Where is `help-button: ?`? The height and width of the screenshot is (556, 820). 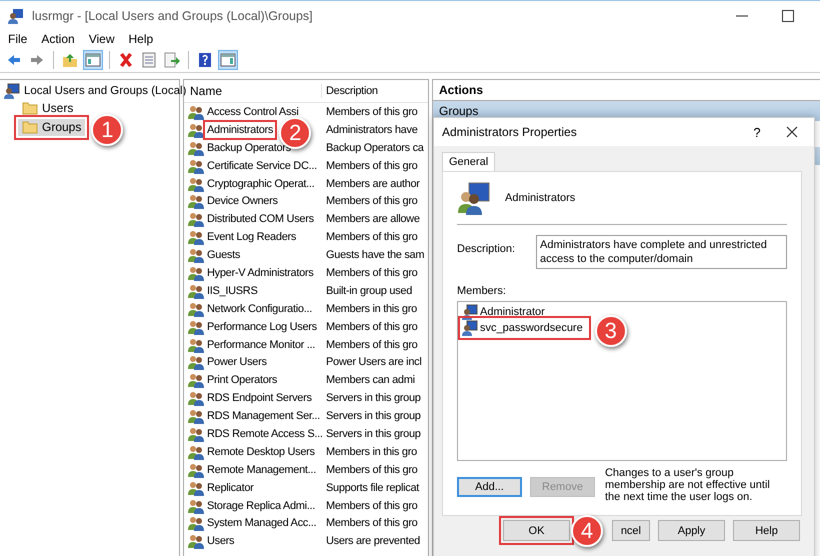 help-button: ? is located at coordinates (757, 132).